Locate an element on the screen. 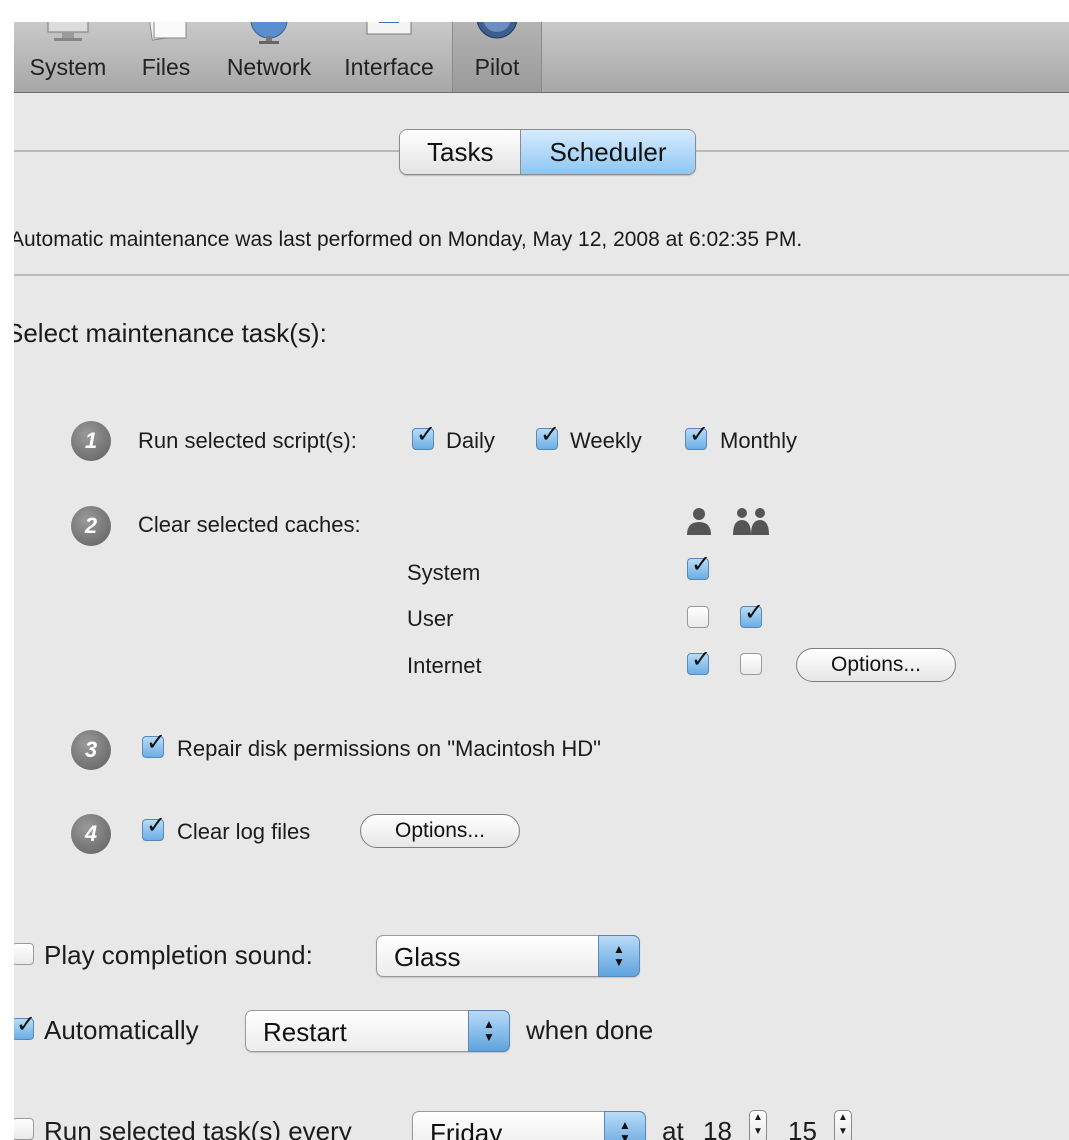 The width and height of the screenshot is (1069, 1140). monitor-icon is located at coordinates (68, 31).